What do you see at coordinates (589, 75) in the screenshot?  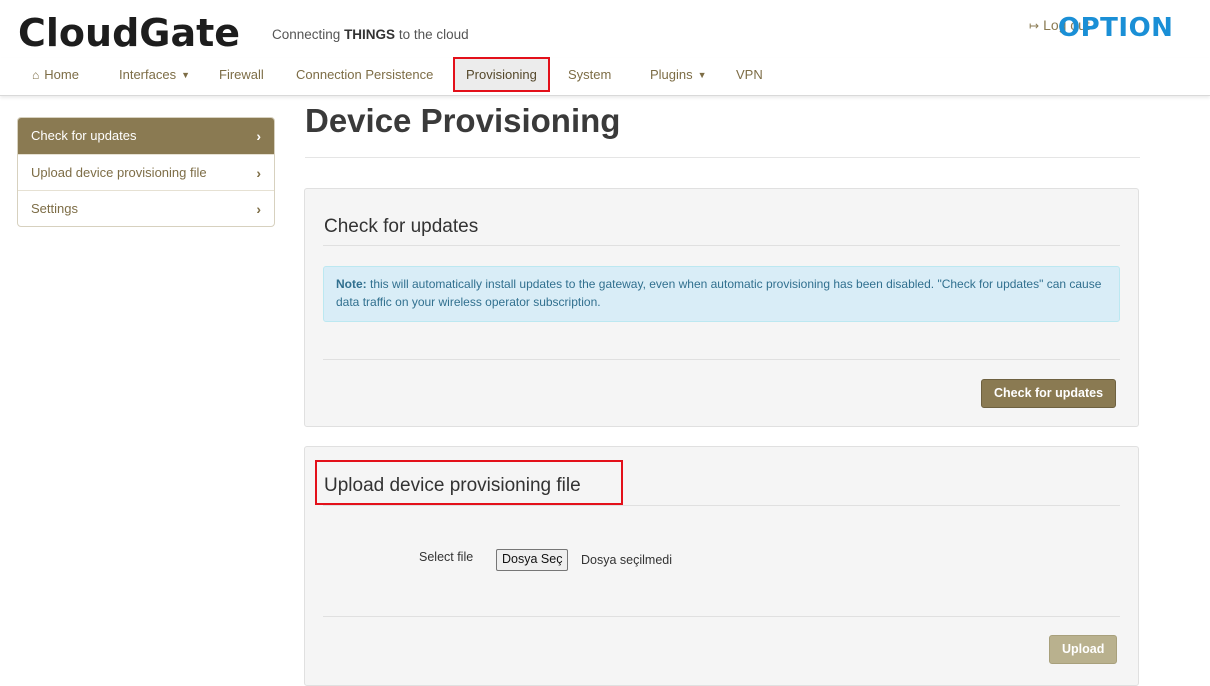 I see `nav-system: System` at bounding box center [589, 75].